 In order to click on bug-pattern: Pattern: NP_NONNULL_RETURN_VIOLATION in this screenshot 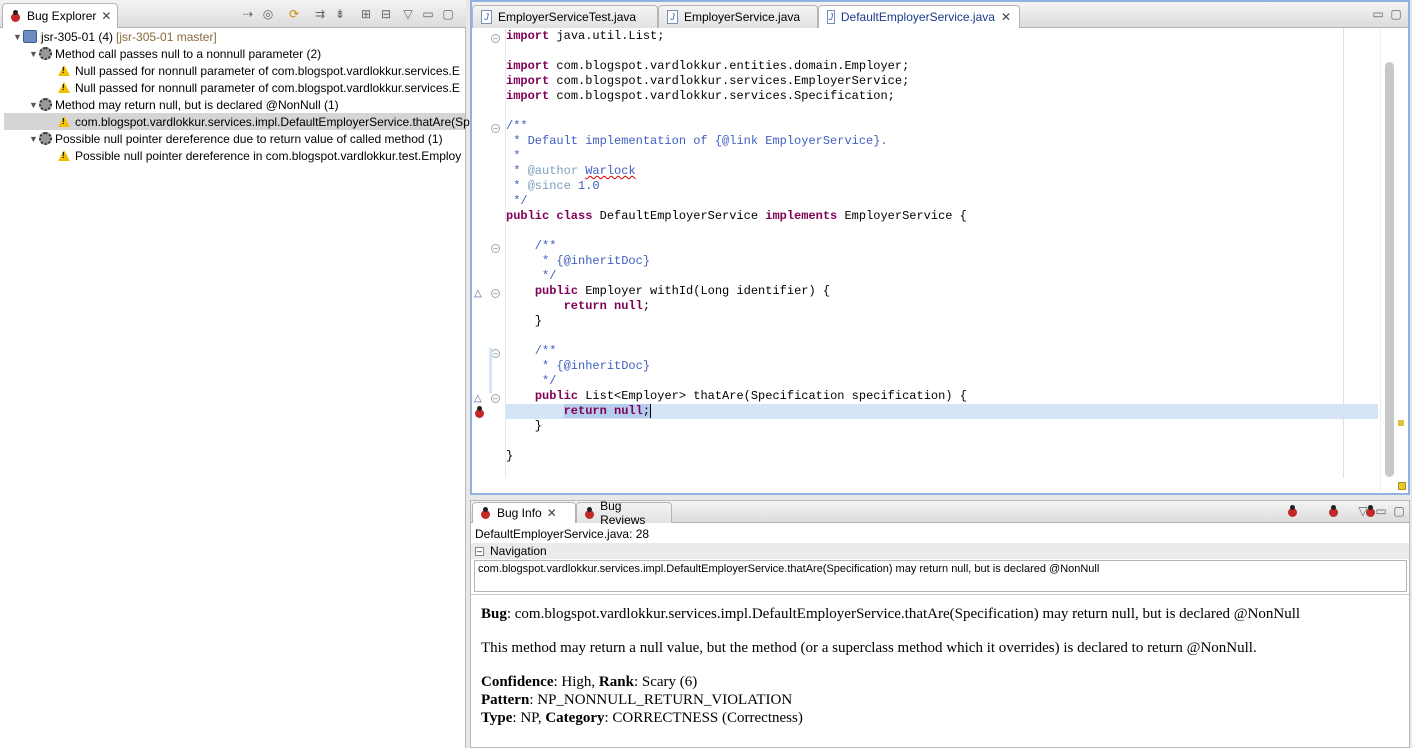, I will do `click(637, 700)`.